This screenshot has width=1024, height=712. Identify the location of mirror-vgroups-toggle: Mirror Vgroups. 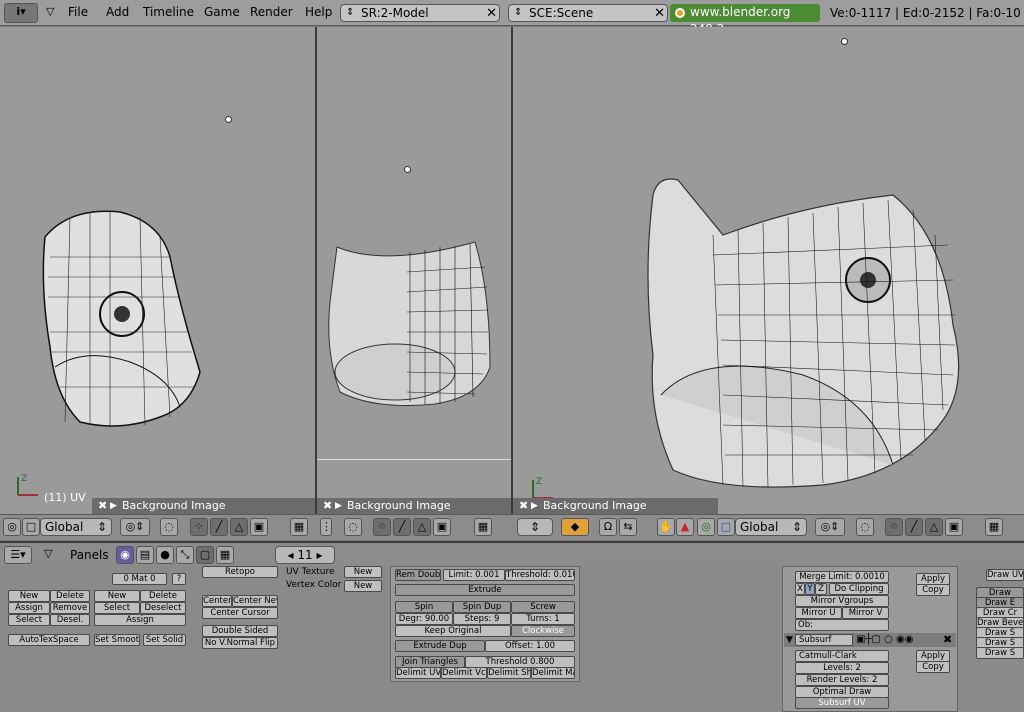
(842, 601).